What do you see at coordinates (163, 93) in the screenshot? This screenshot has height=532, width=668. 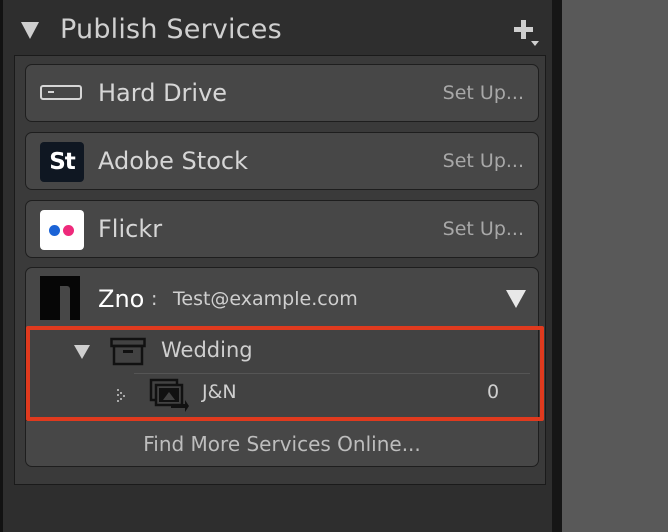 I see `service-name: Hard Drive` at bounding box center [163, 93].